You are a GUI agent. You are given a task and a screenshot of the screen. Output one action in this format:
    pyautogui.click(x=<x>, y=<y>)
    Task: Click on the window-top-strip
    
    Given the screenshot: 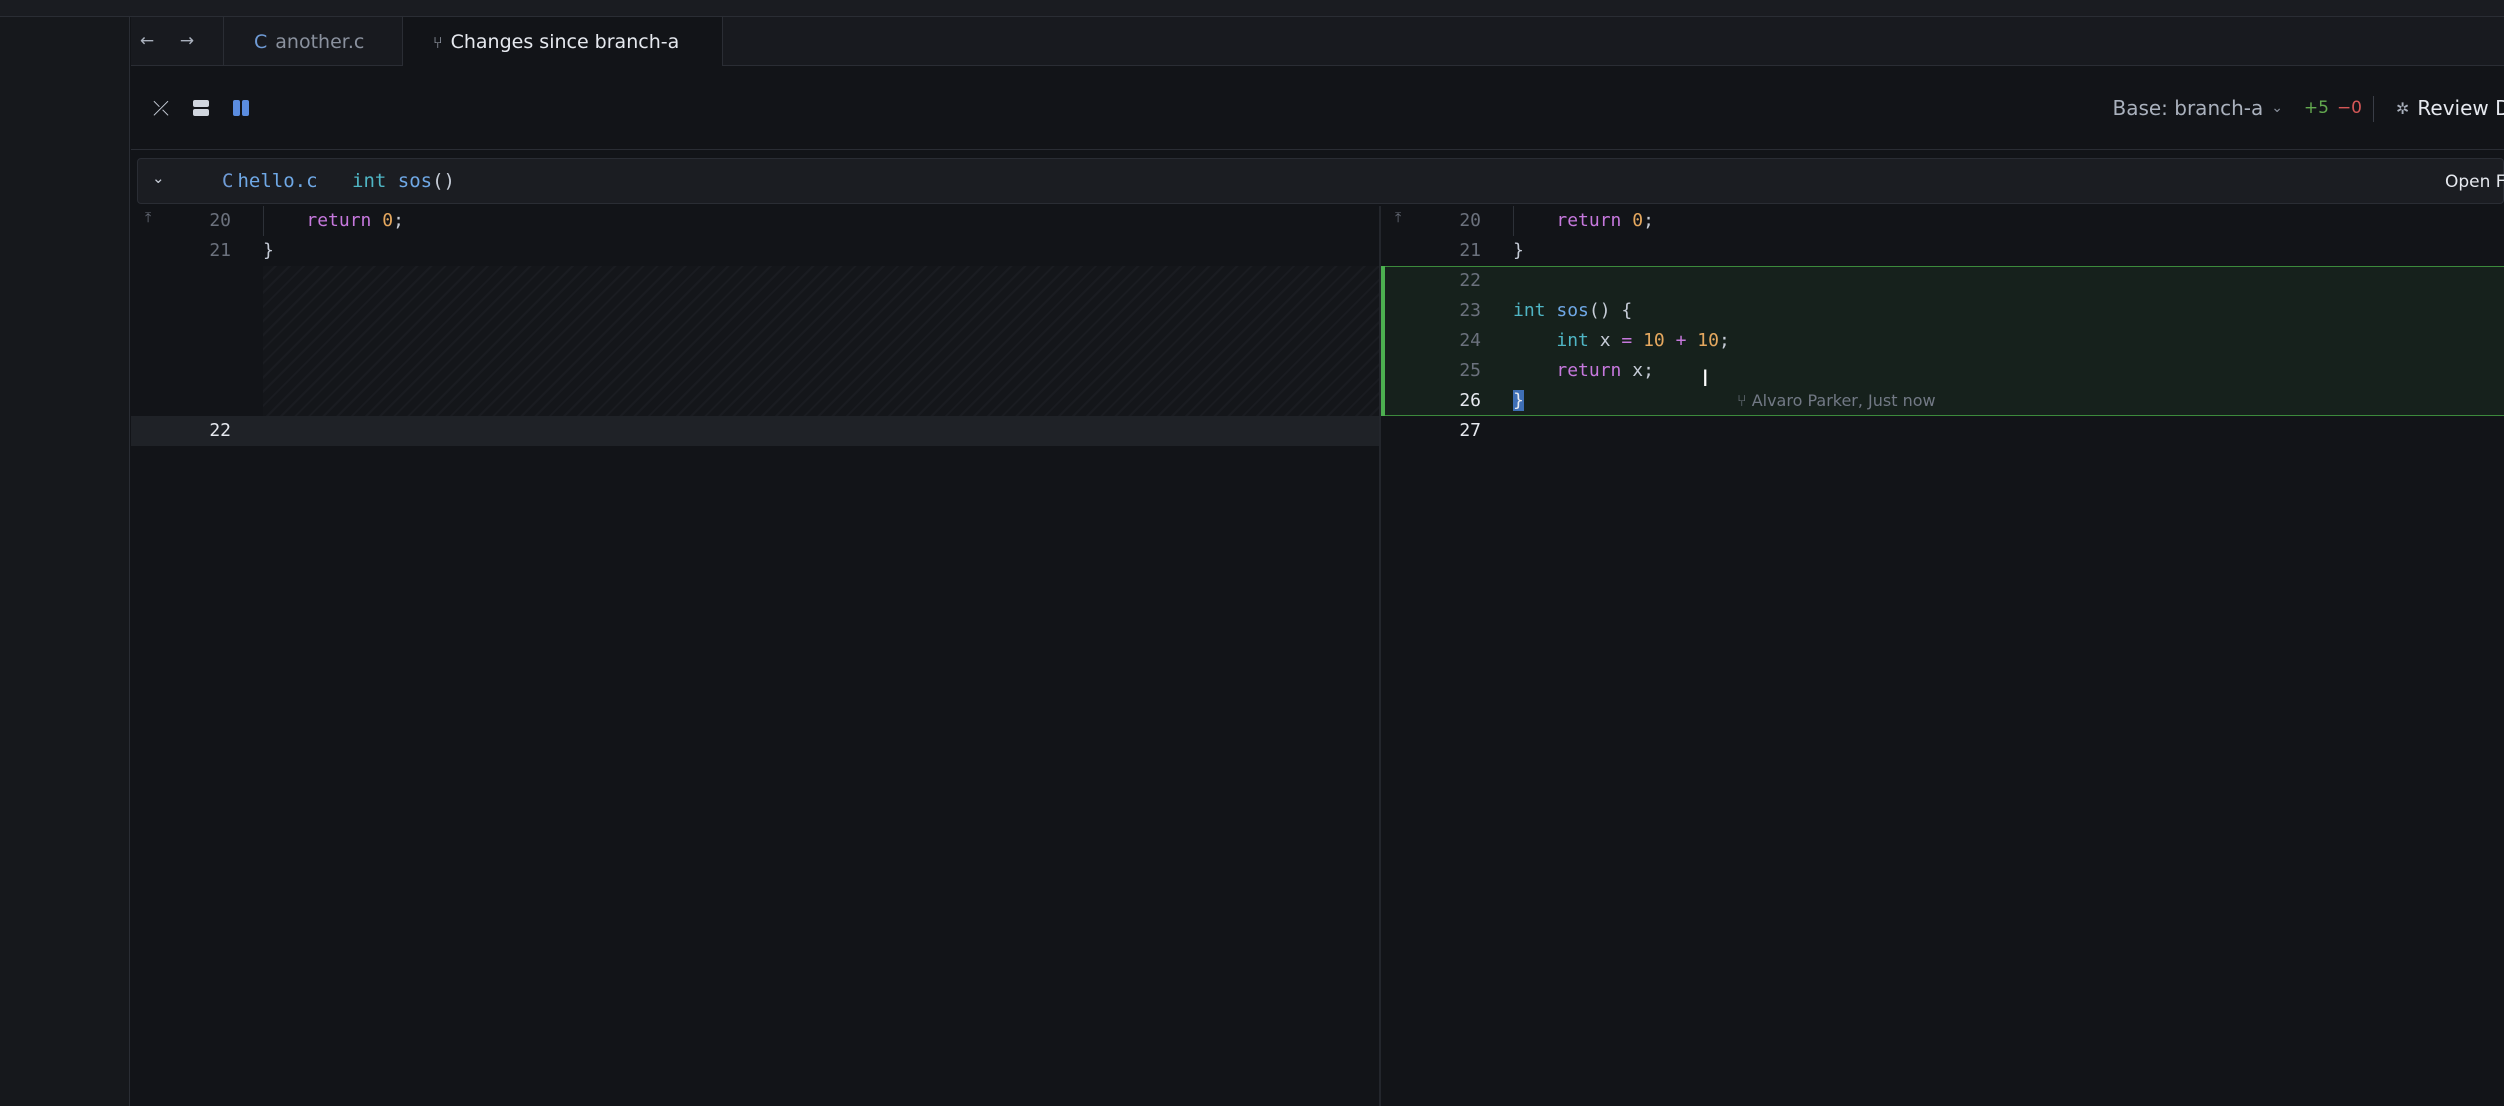 What is the action you would take?
    pyautogui.click(x=1252, y=8)
    